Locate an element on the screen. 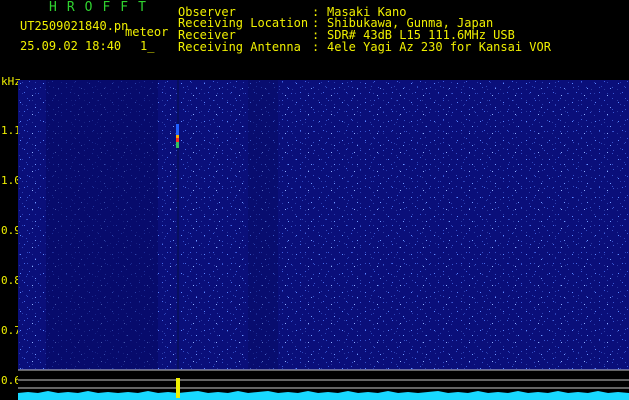 This screenshot has height=400, width=629. detection-marker is located at coordinates (178, 388).